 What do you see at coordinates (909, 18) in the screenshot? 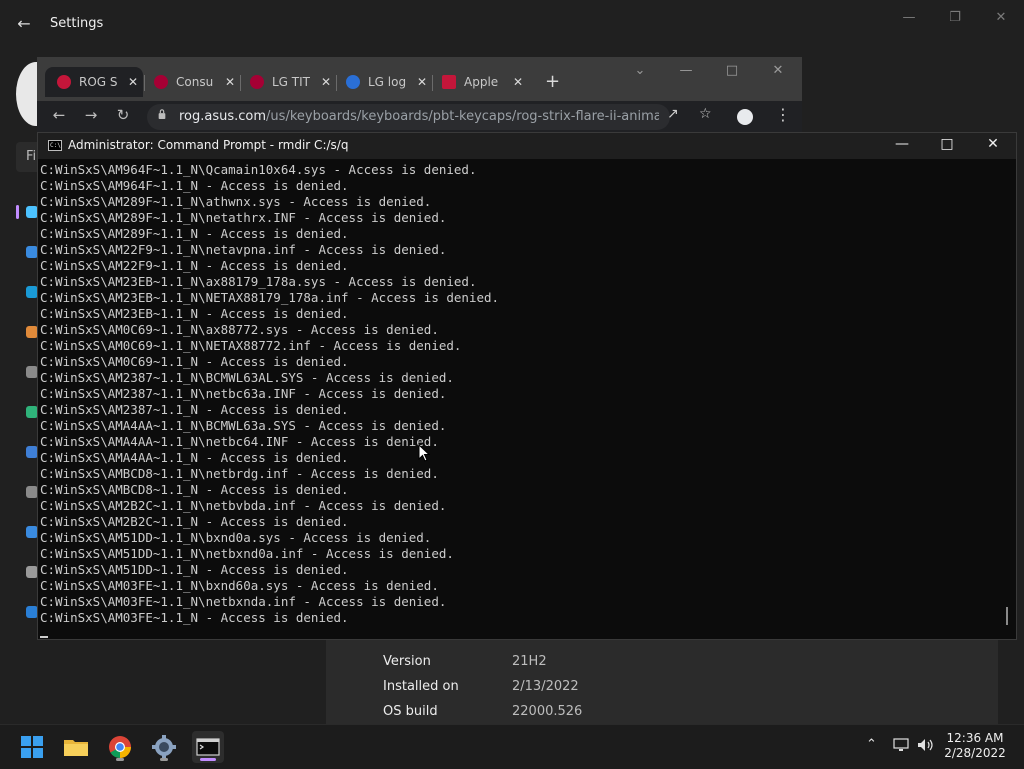
I see `settings-minimize-button: —` at bounding box center [909, 18].